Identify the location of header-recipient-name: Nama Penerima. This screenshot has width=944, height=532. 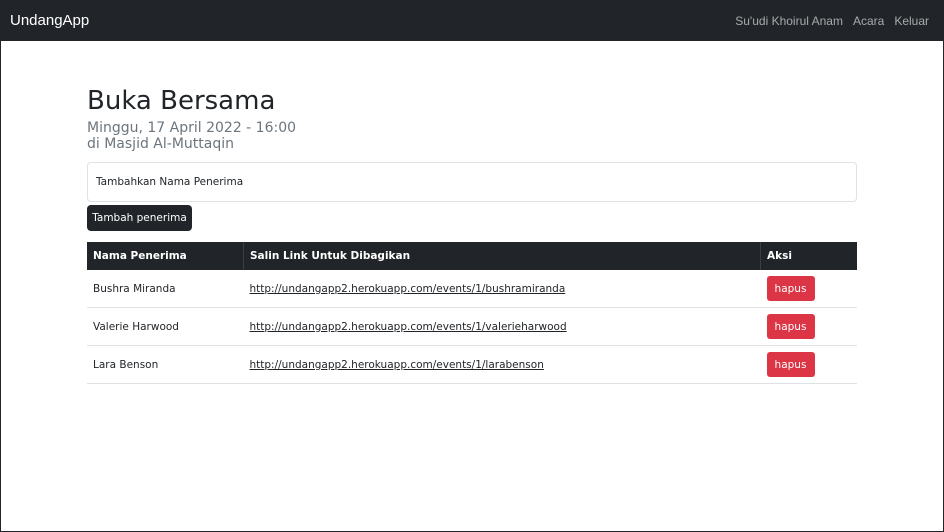
(165, 256).